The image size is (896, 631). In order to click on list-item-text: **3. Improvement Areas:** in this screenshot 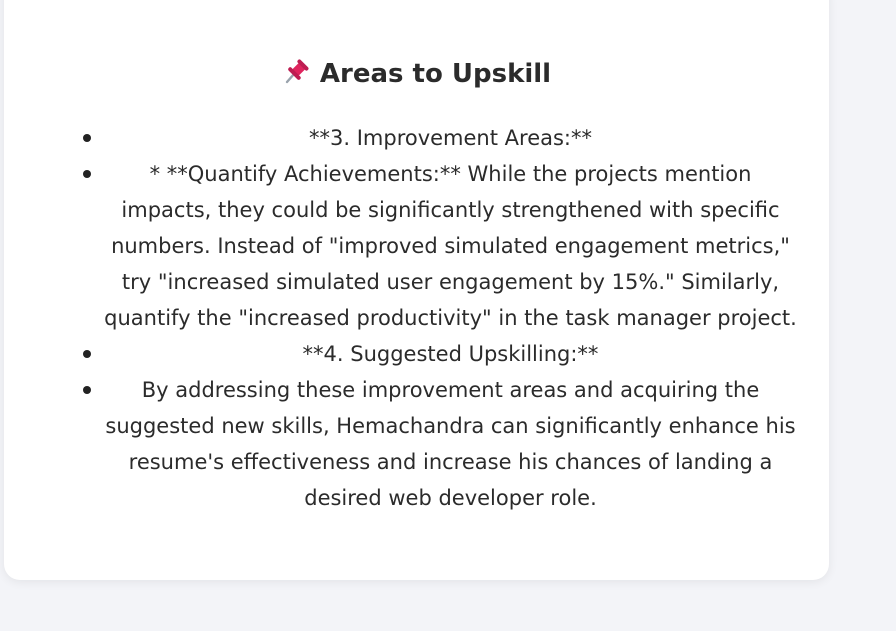, I will do `click(450, 138)`.